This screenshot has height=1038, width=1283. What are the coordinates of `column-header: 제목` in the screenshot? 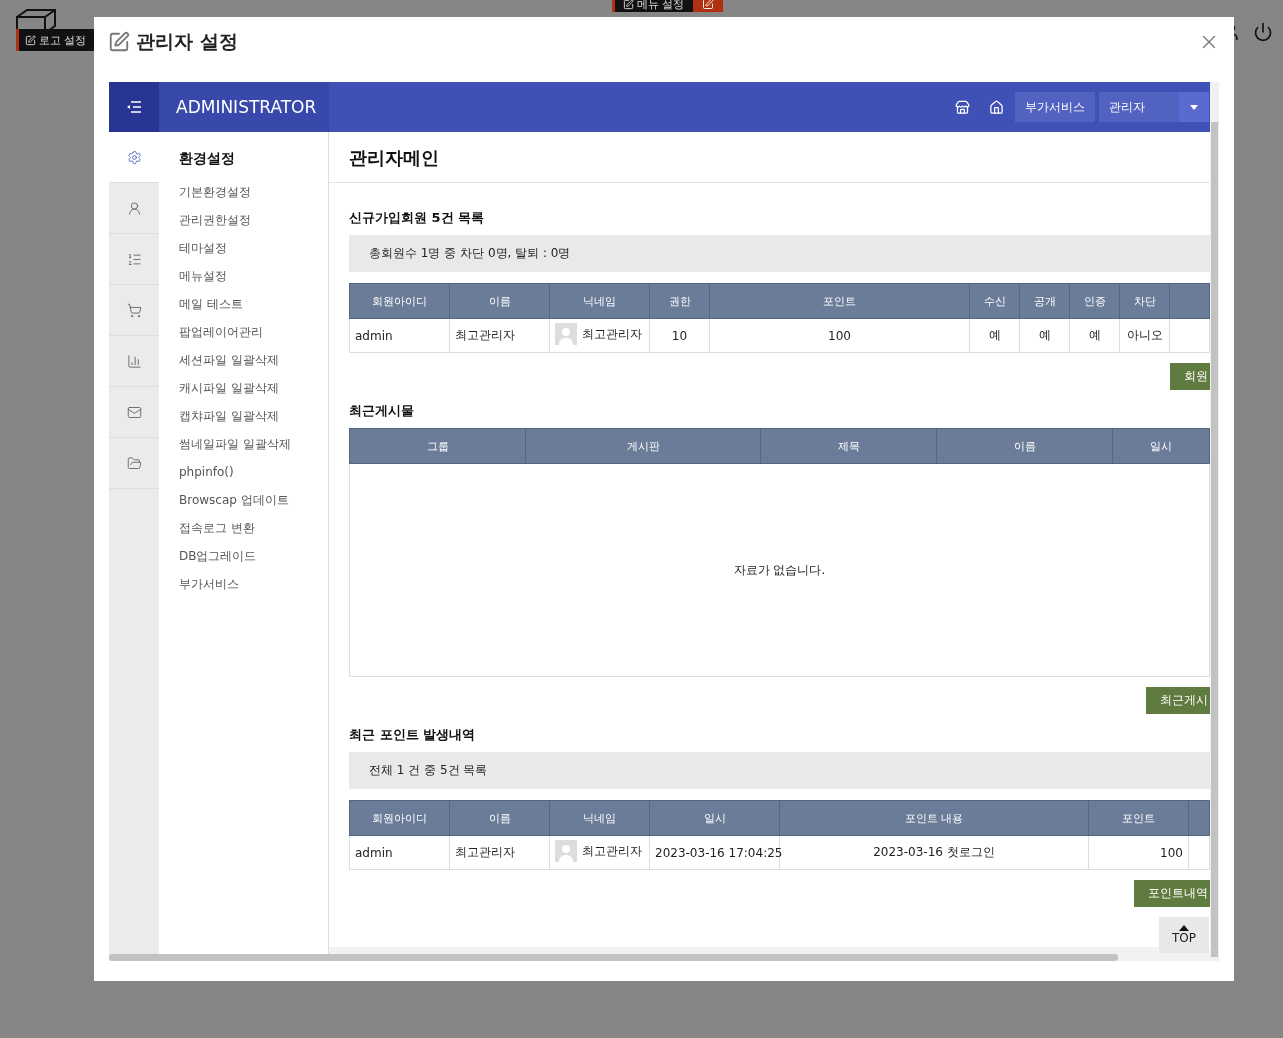 It's located at (848, 446).